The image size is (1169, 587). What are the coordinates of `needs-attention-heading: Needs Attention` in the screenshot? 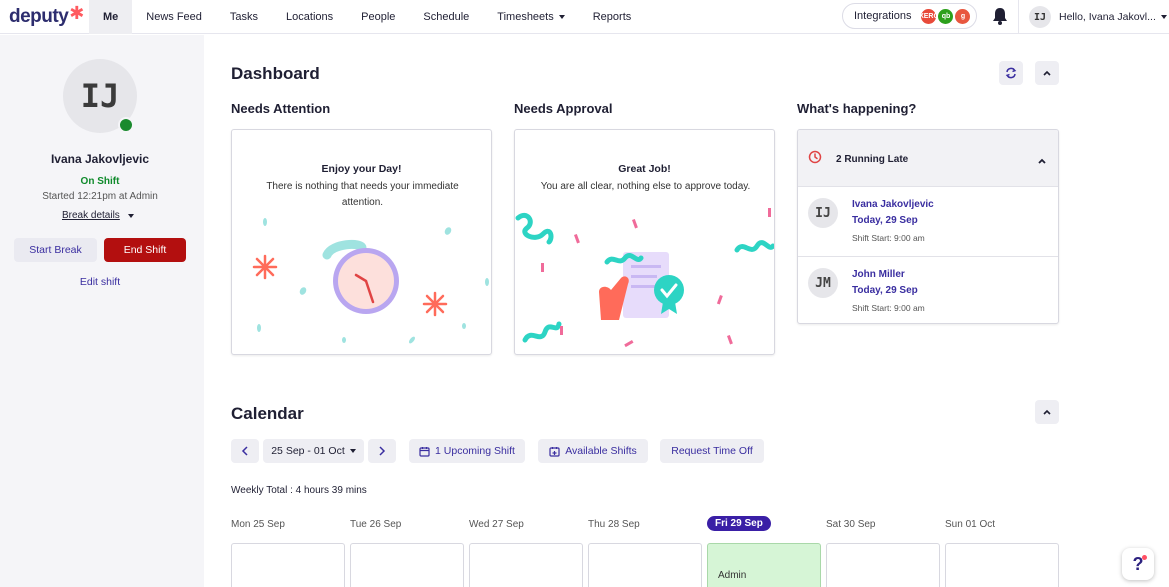 It's located at (281, 108).